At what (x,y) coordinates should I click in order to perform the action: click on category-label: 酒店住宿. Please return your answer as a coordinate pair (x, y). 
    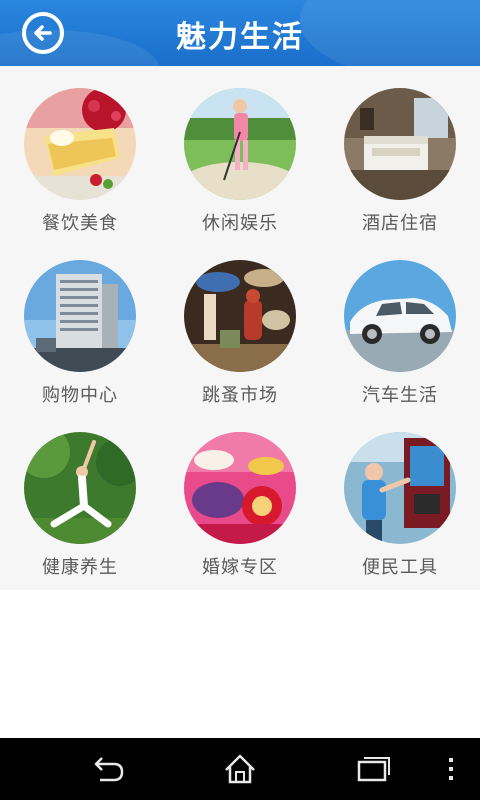
    Looking at the image, I should click on (400, 223).